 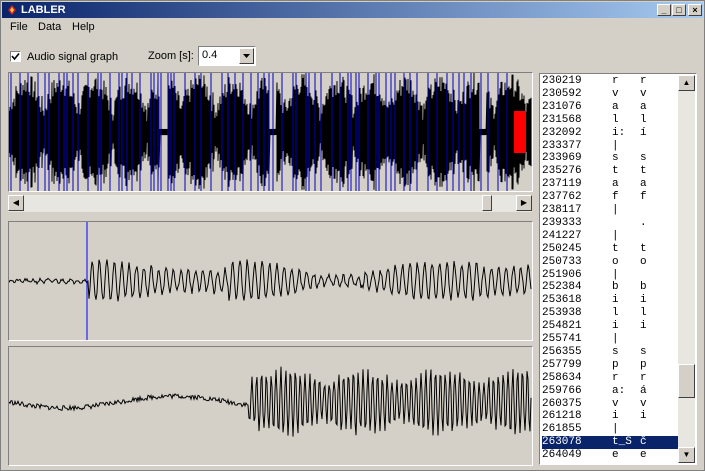 What do you see at coordinates (562, 403) in the screenshot?
I see `label-time: 260375` at bounding box center [562, 403].